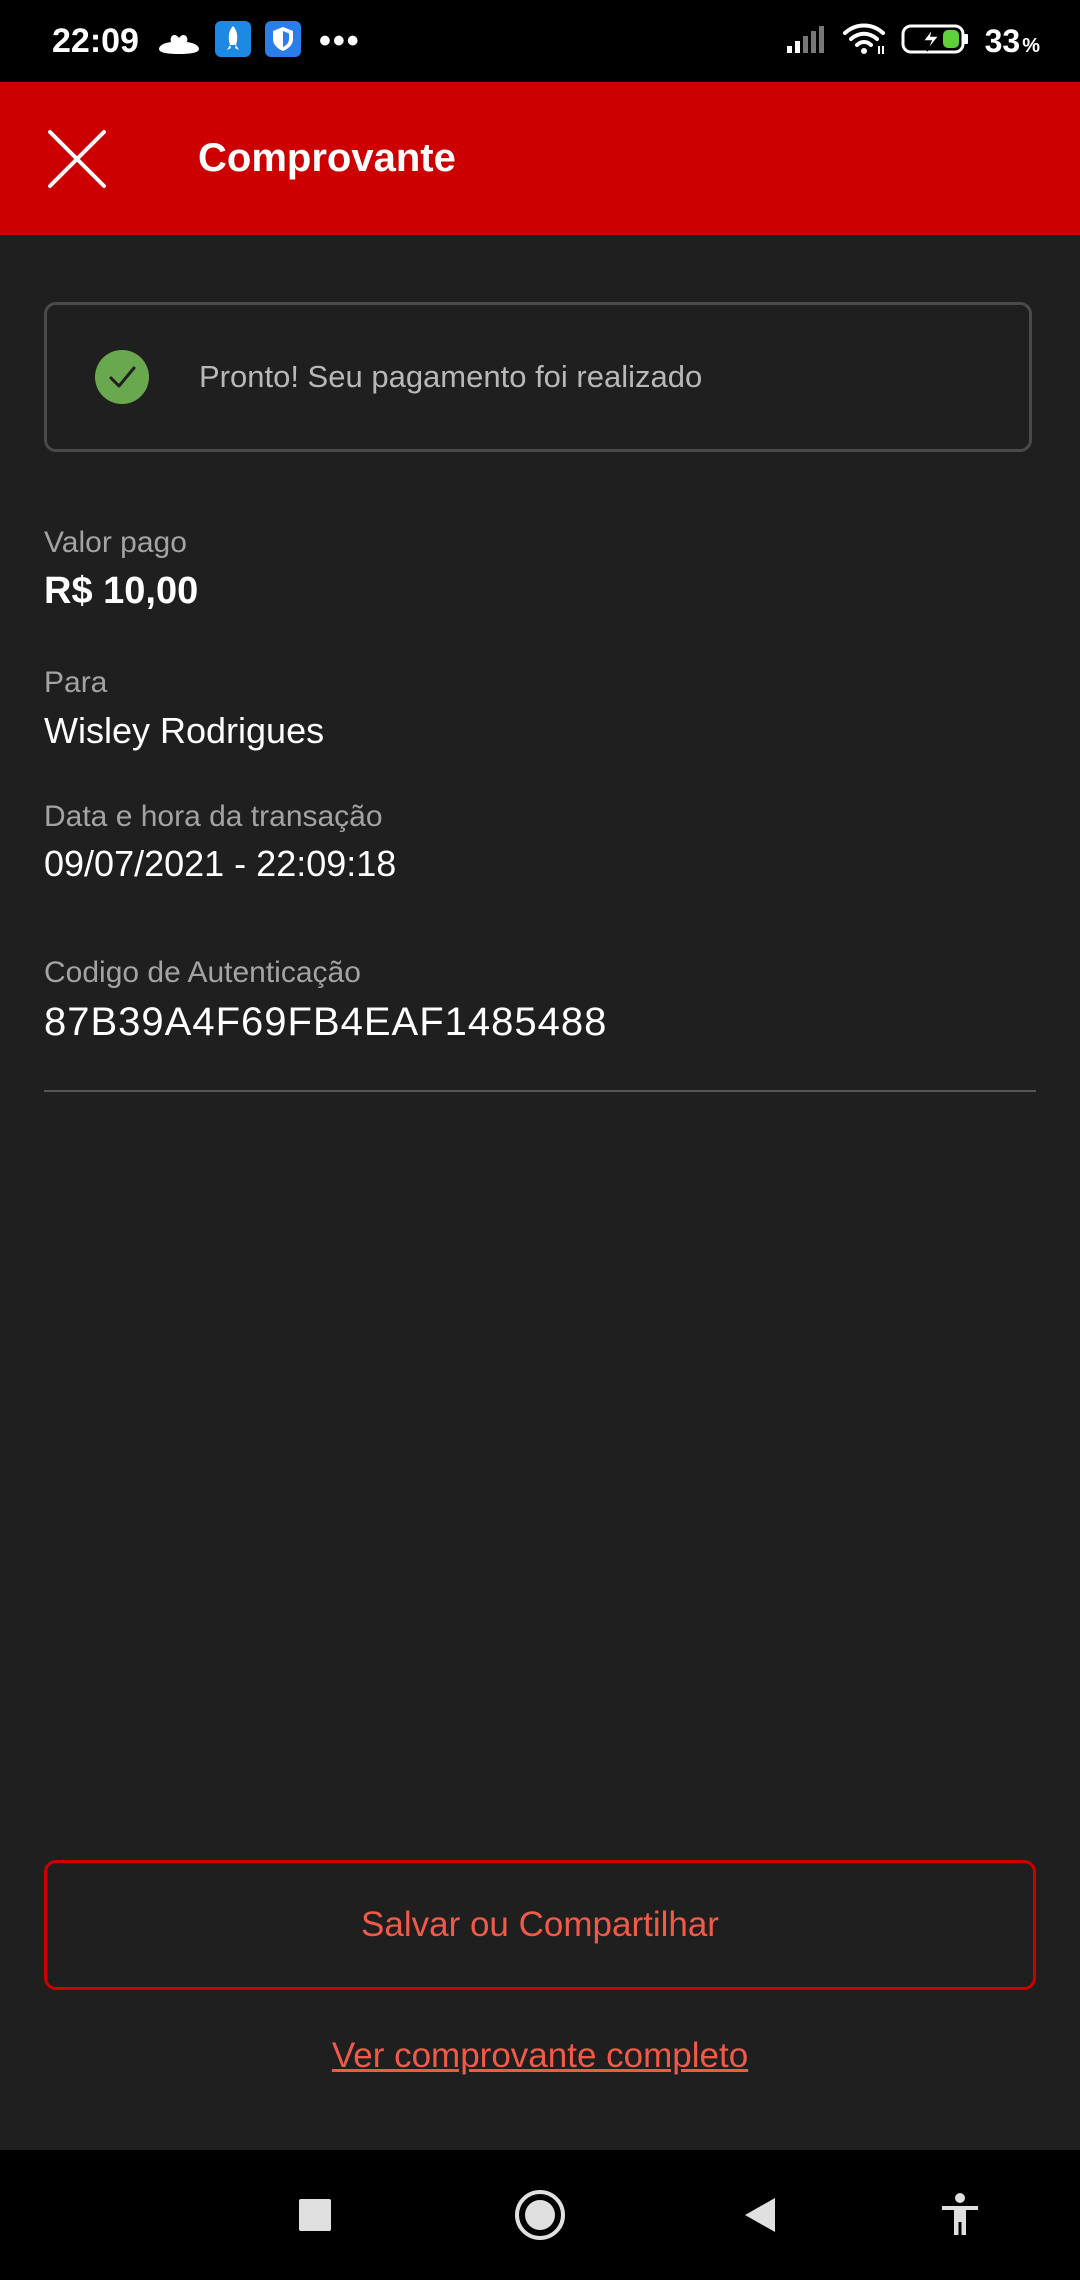 The width and height of the screenshot is (1080, 2280). I want to click on save-or-share-button: Salvar ou Compartilhar, so click(540, 1925).